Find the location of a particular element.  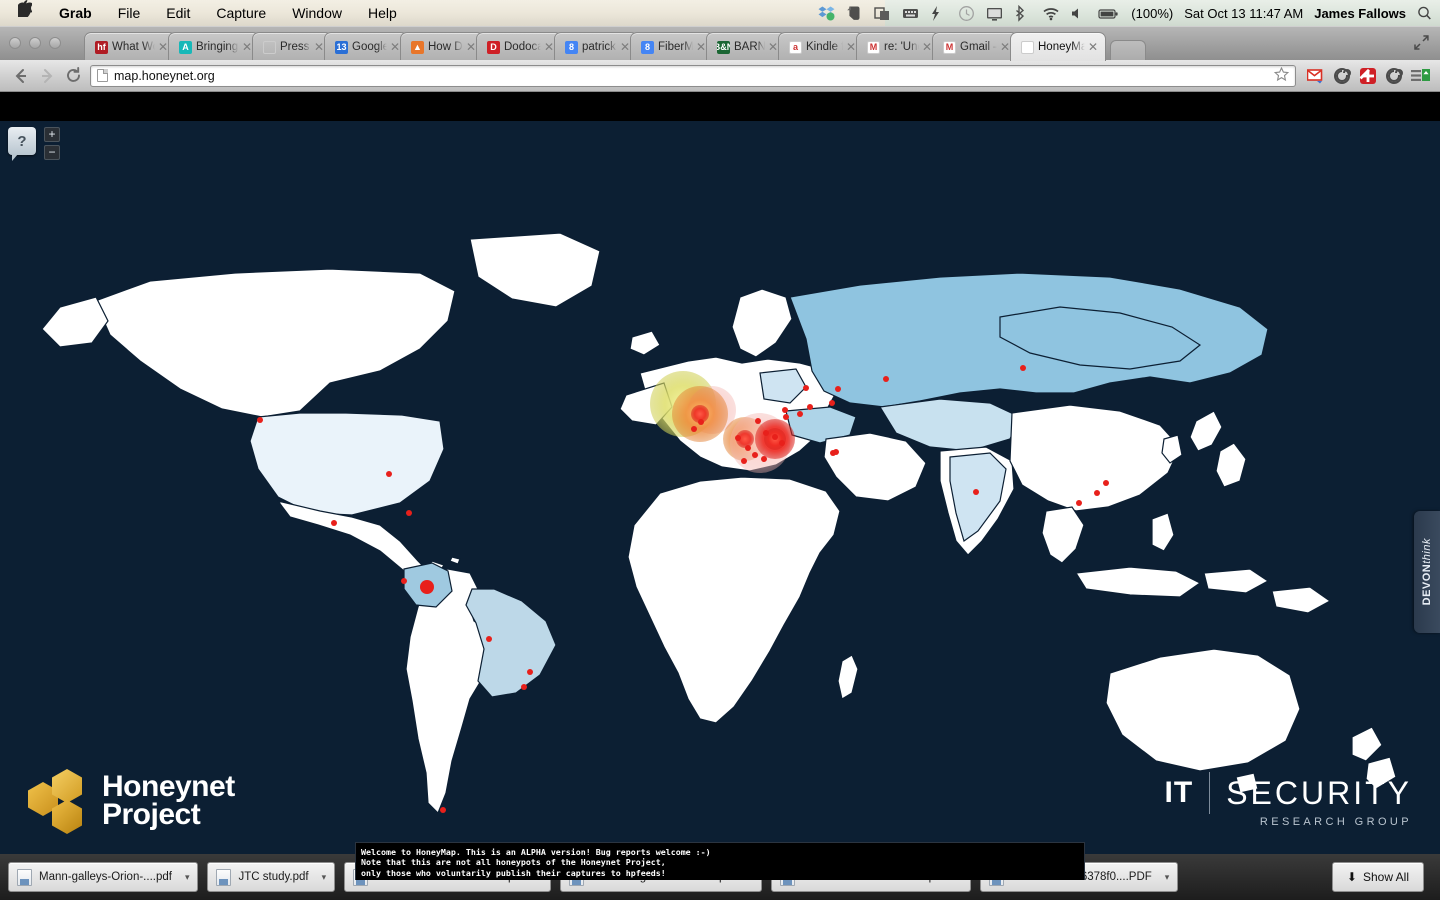

evernote-web-icon is located at coordinates (1394, 76).